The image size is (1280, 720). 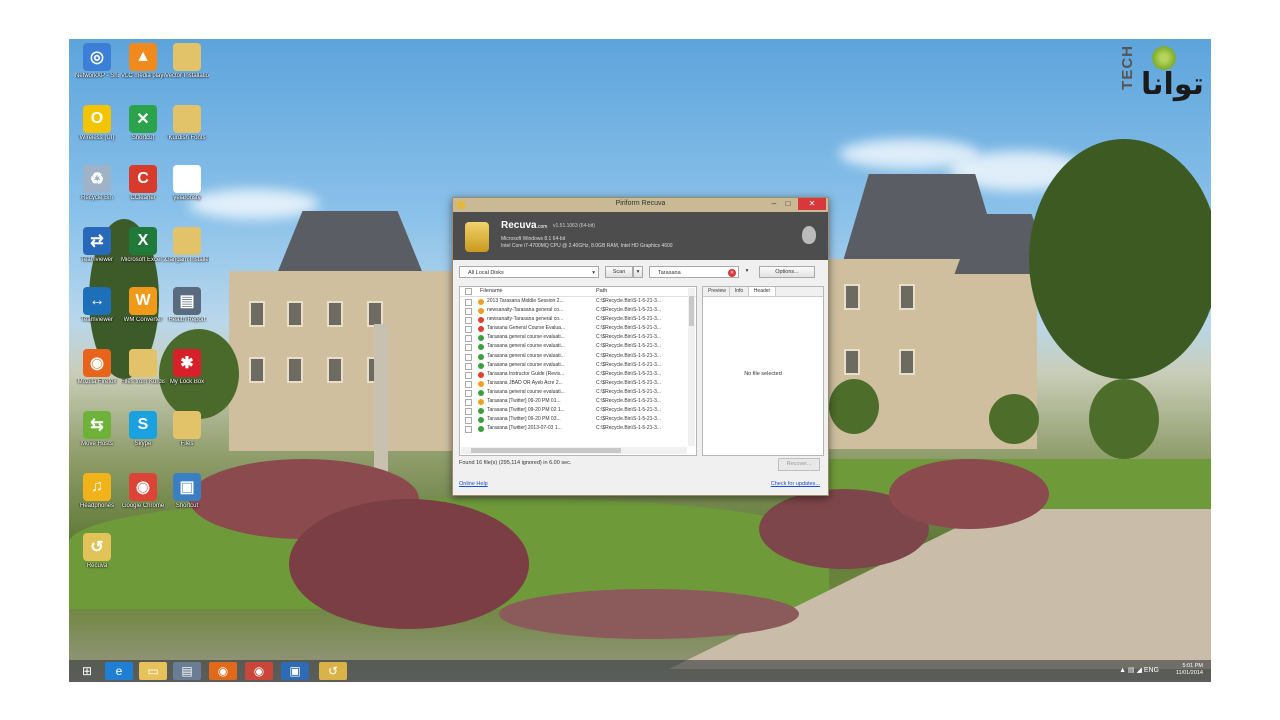 What do you see at coordinates (533, 239) in the screenshot?
I see `os-info: Microsoft Windows 8.1 64-bit` at bounding box center [533, 239].